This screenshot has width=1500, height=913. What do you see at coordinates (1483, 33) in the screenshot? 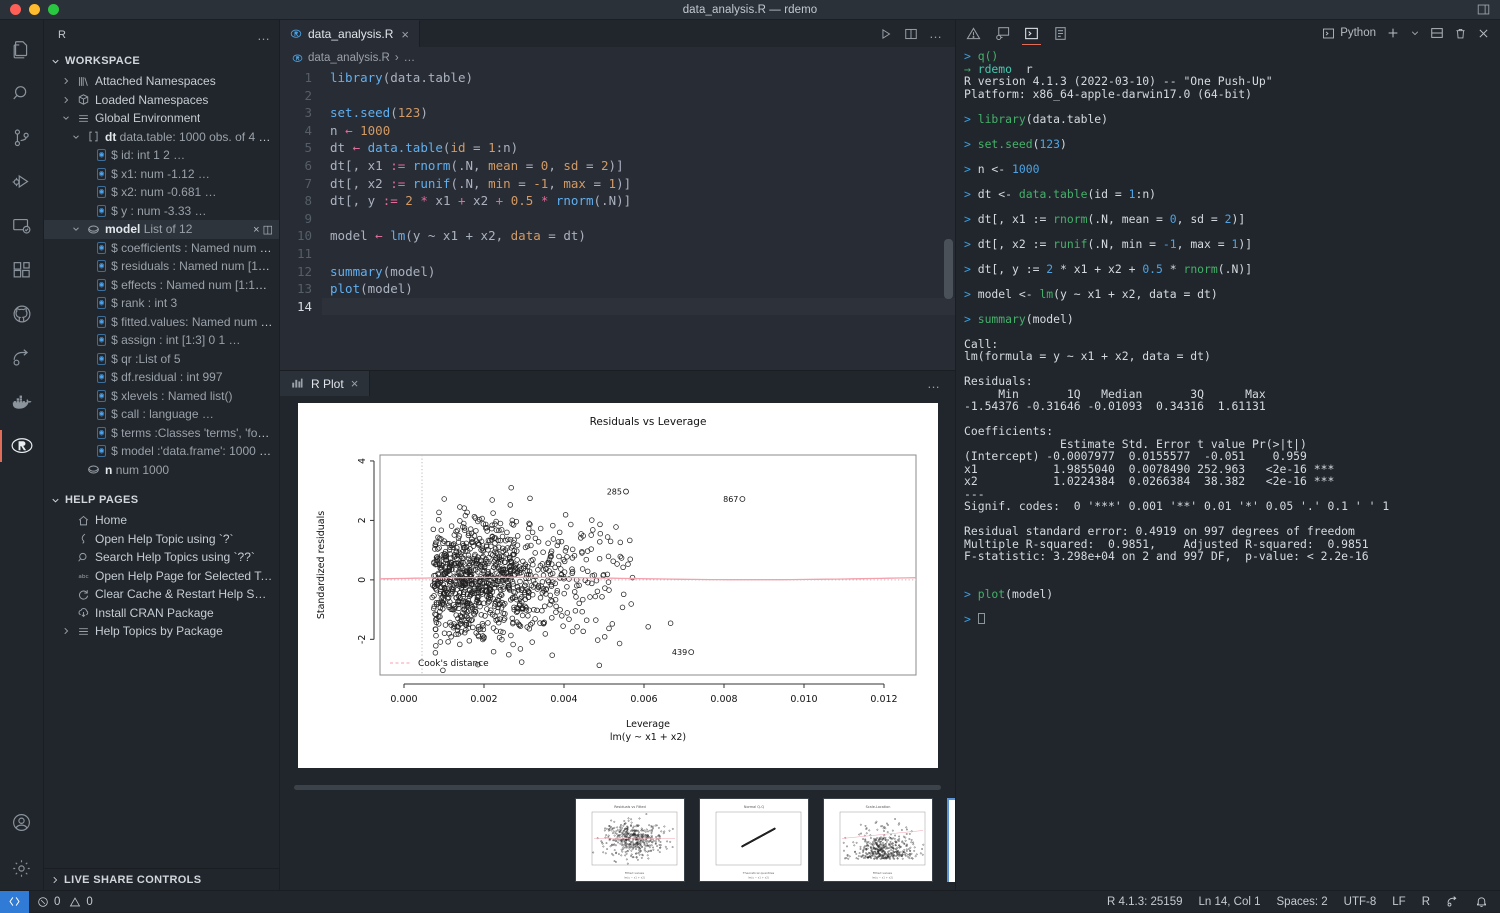
I see `close-panel-icon` at bounding box center [1483, 33].